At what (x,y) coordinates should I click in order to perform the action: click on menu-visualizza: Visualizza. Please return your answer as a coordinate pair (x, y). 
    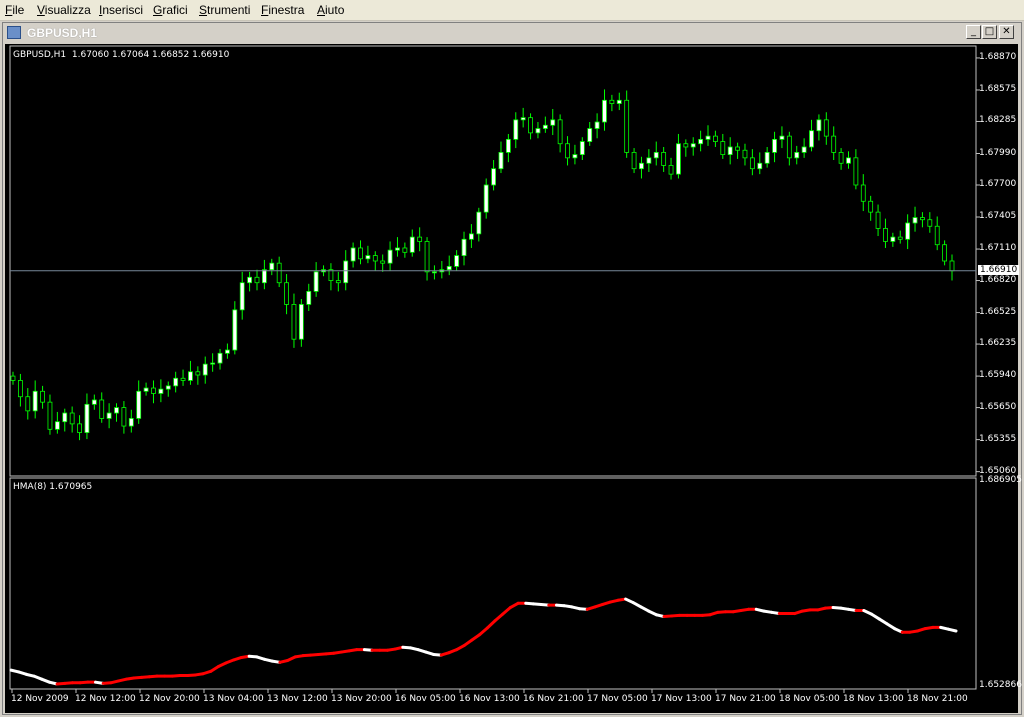
    Looking at the image, I should click on (64, 10).